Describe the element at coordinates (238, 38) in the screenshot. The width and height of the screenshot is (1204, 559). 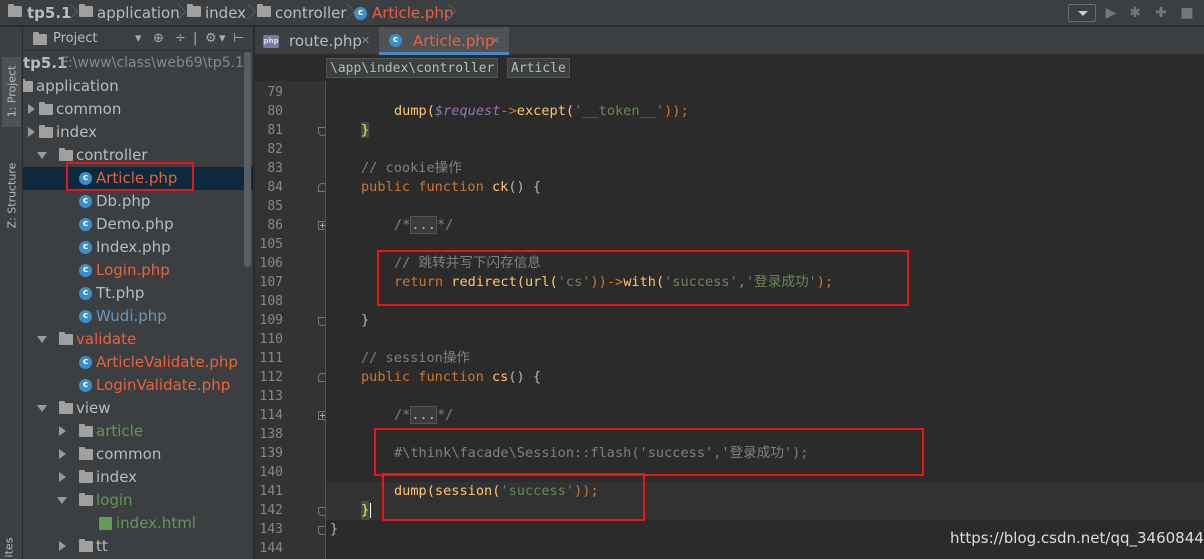
I see `hide-panel-icon: ⊢` at that location.